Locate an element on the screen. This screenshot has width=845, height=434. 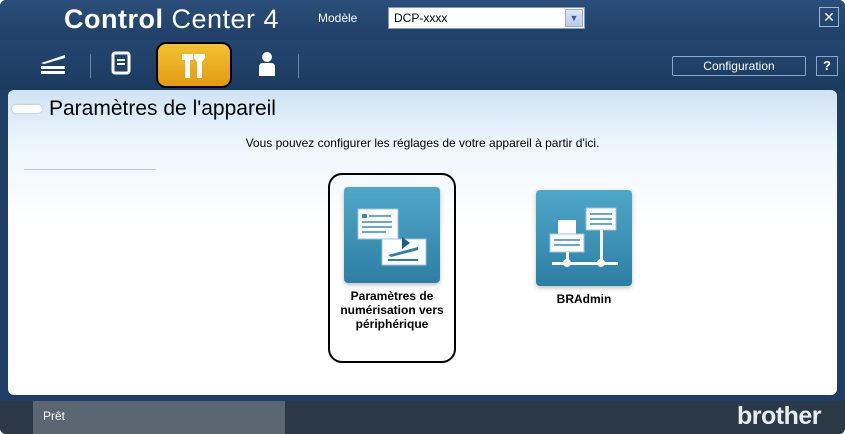
scan-to-device-settings-icon is located at coordinates (392, 235).